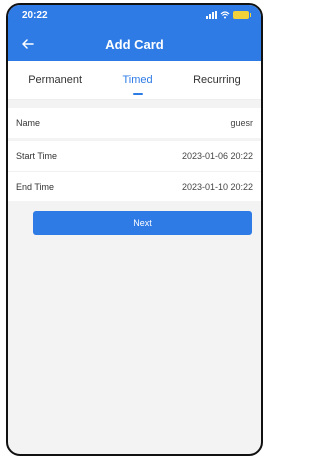  What do you see at coordinates (134, 44) in the screenshot?
I see `page-title: Add Card` at bounding box center [134, 44].